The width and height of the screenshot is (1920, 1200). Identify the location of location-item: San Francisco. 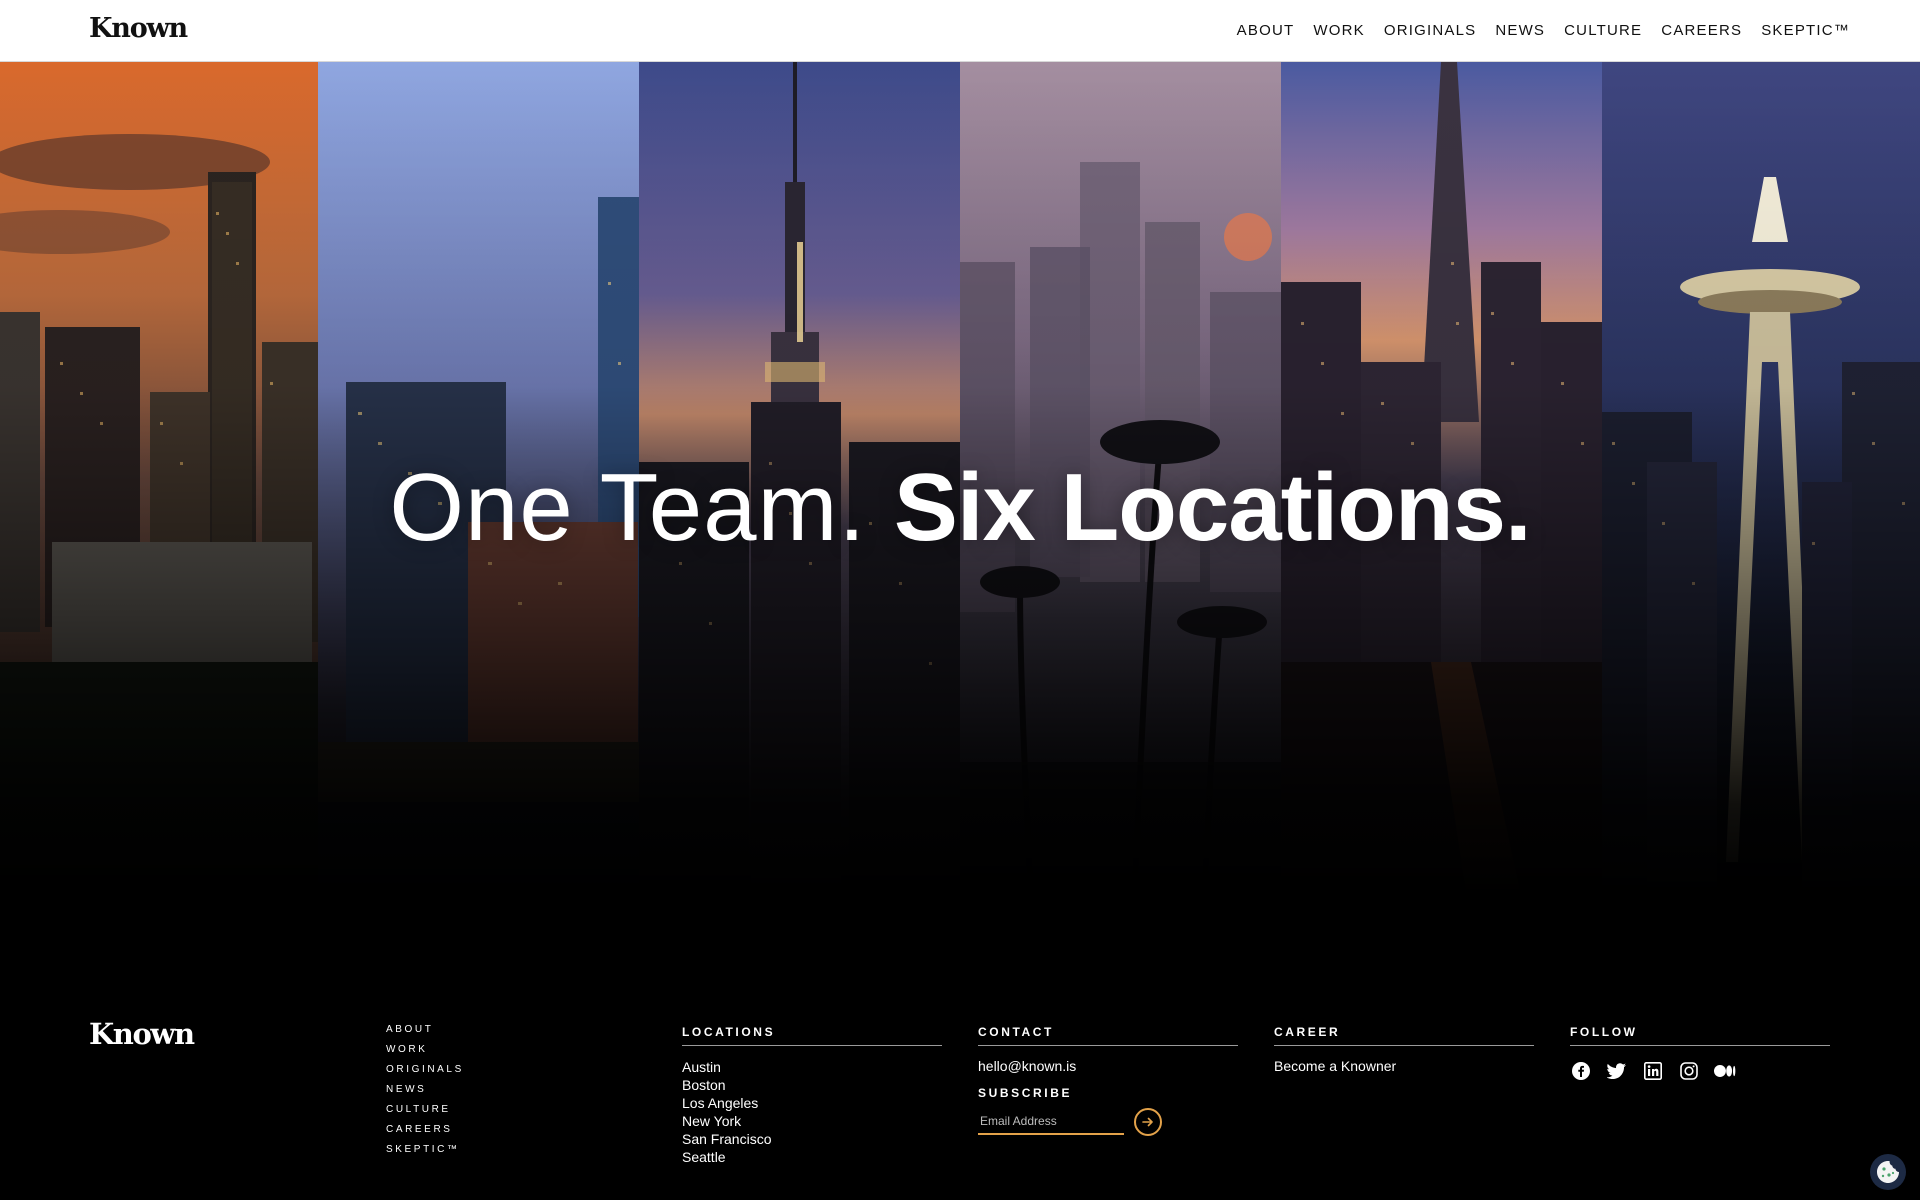
(727, 1139).